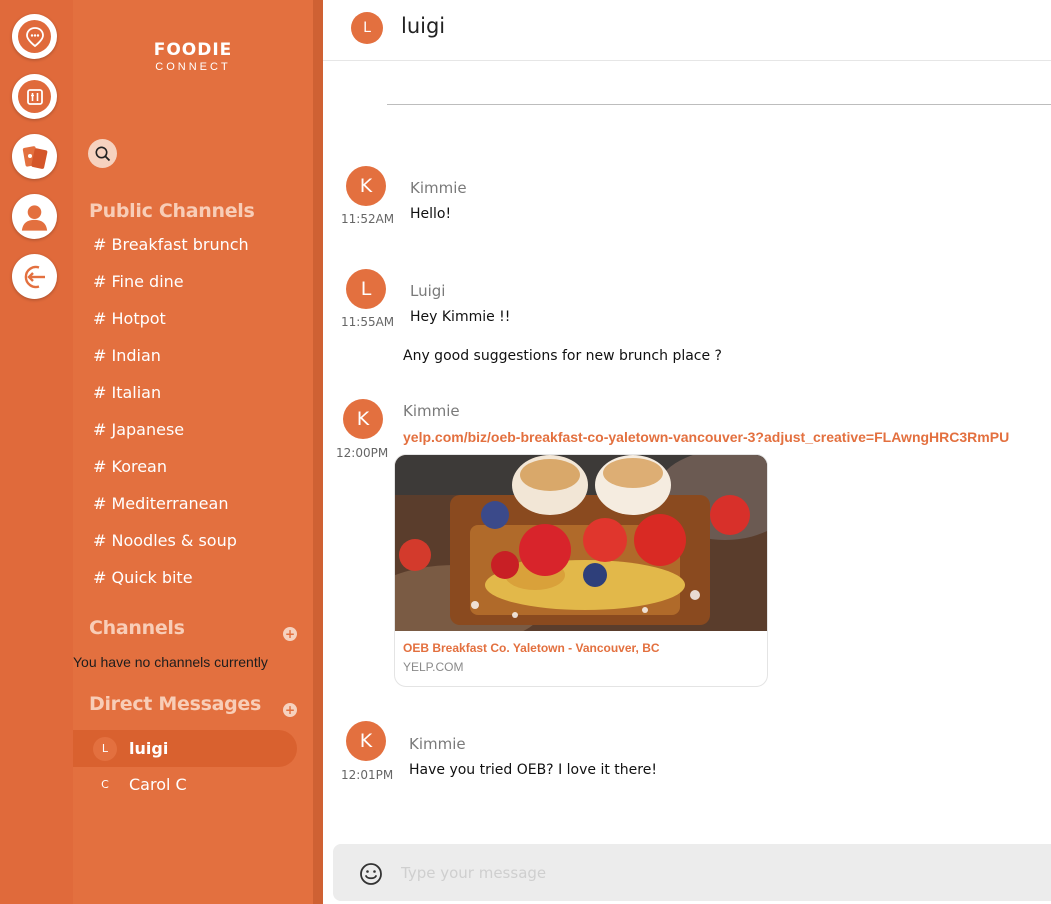  What do you see at coordinates (368, 322) in the screenshot?
I see `message-time: 11:55AM` at bounding box center [368, 322].